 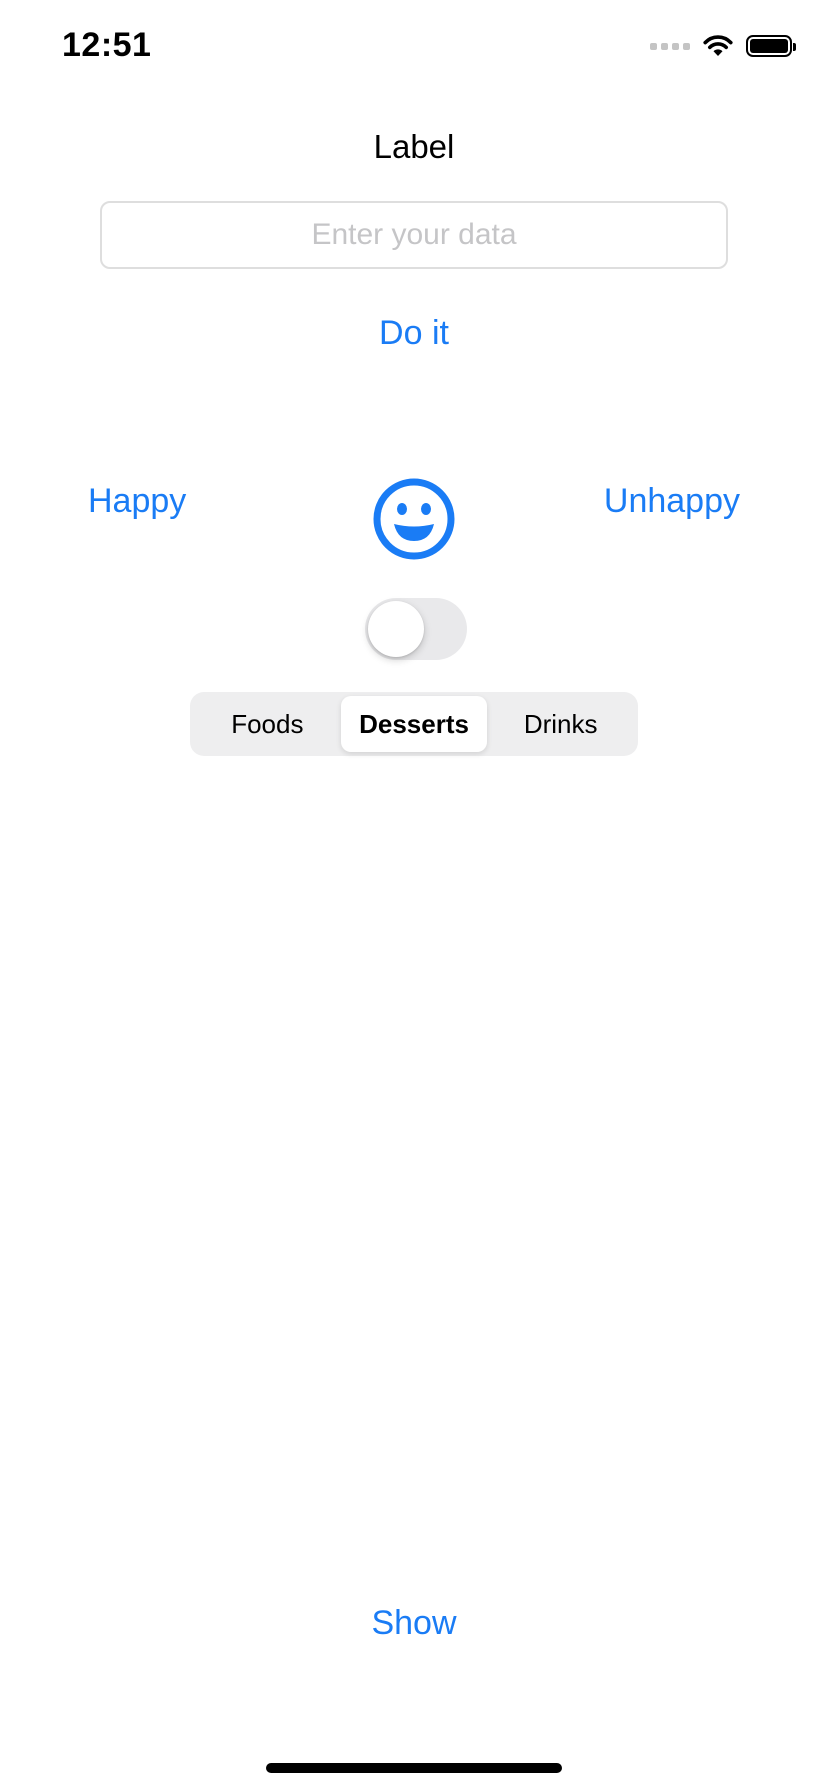 What do you see at coordinates (560, 724) in the screenshot?
I see `segment-drinks: Drinks` at bounding box center [560, 724].